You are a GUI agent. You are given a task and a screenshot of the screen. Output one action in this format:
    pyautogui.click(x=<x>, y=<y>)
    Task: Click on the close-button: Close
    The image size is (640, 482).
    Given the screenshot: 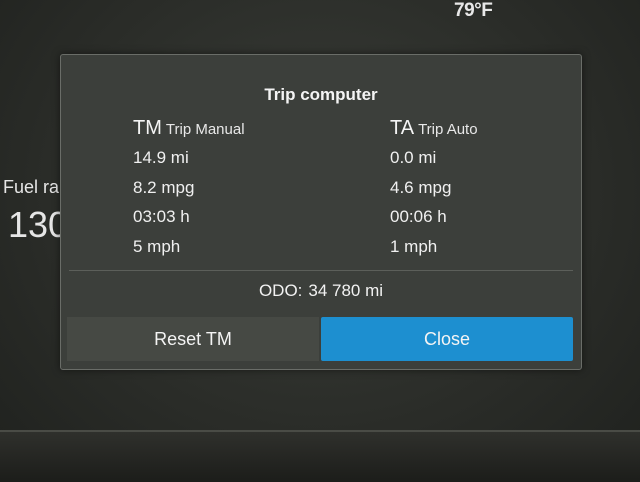 What is the action you would take?
    pyautogui.click(x=447, y=339)
    